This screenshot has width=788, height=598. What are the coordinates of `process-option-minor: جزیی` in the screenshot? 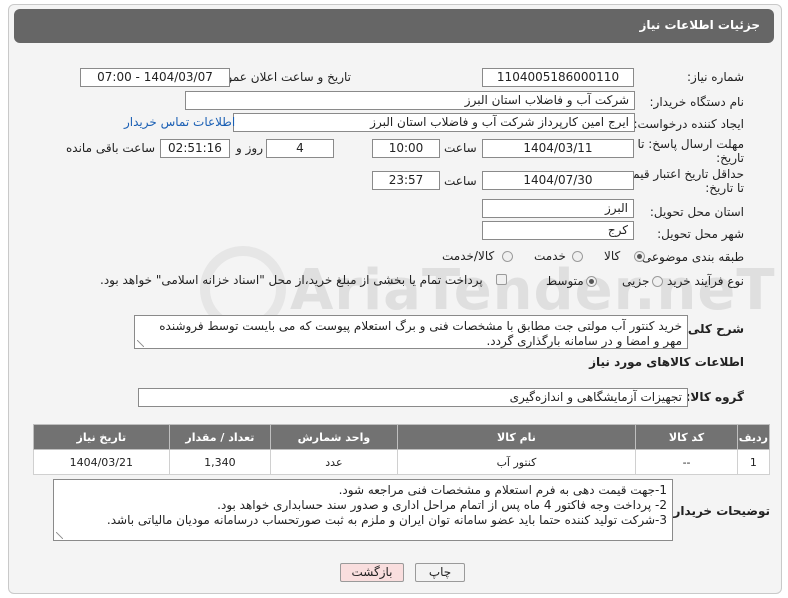 It's located at (636, 281).